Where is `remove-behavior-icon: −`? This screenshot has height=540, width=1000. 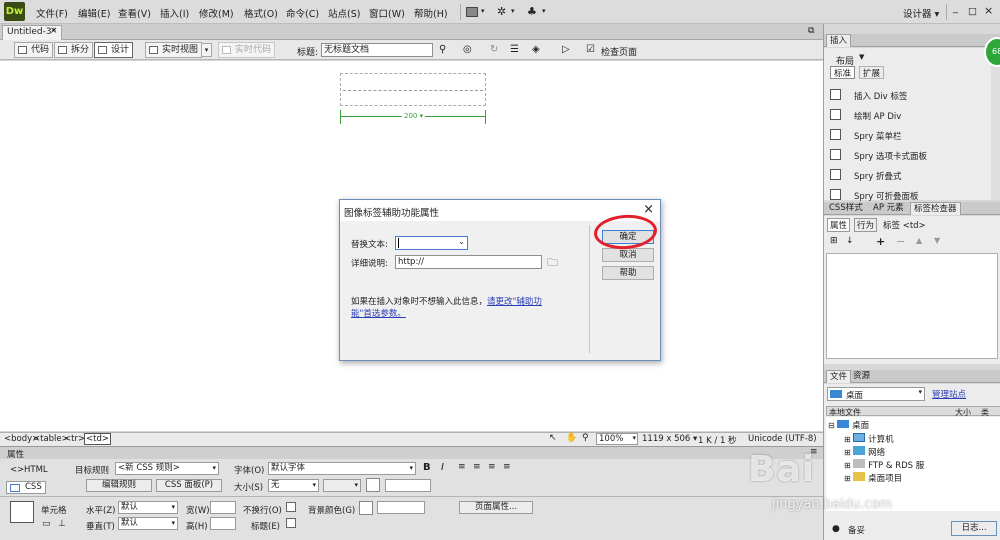 remove-behavior-icon: − is located at coordinates (900, 241).